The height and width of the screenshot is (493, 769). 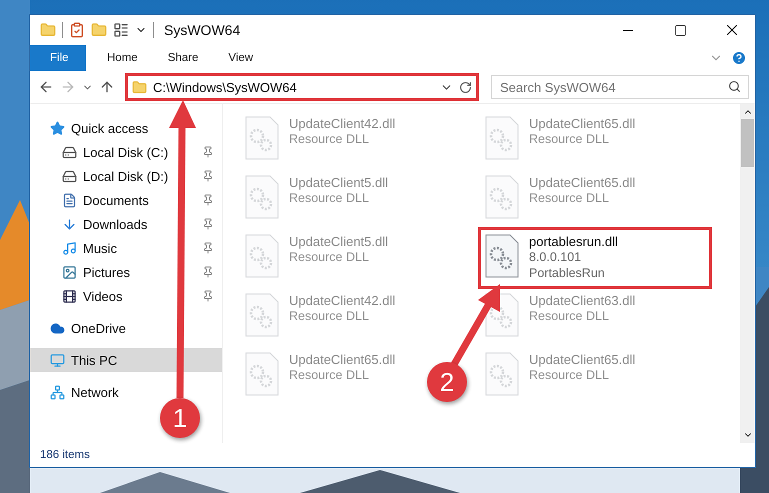 I want to click on address-bar: C:\Windows\SysWOW64, so click(x=302, y=87).